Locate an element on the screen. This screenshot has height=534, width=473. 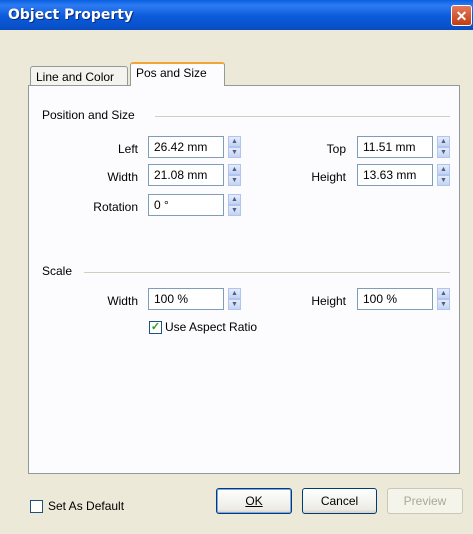
cancel-button: Cancel is located at coordinates (339, 501).